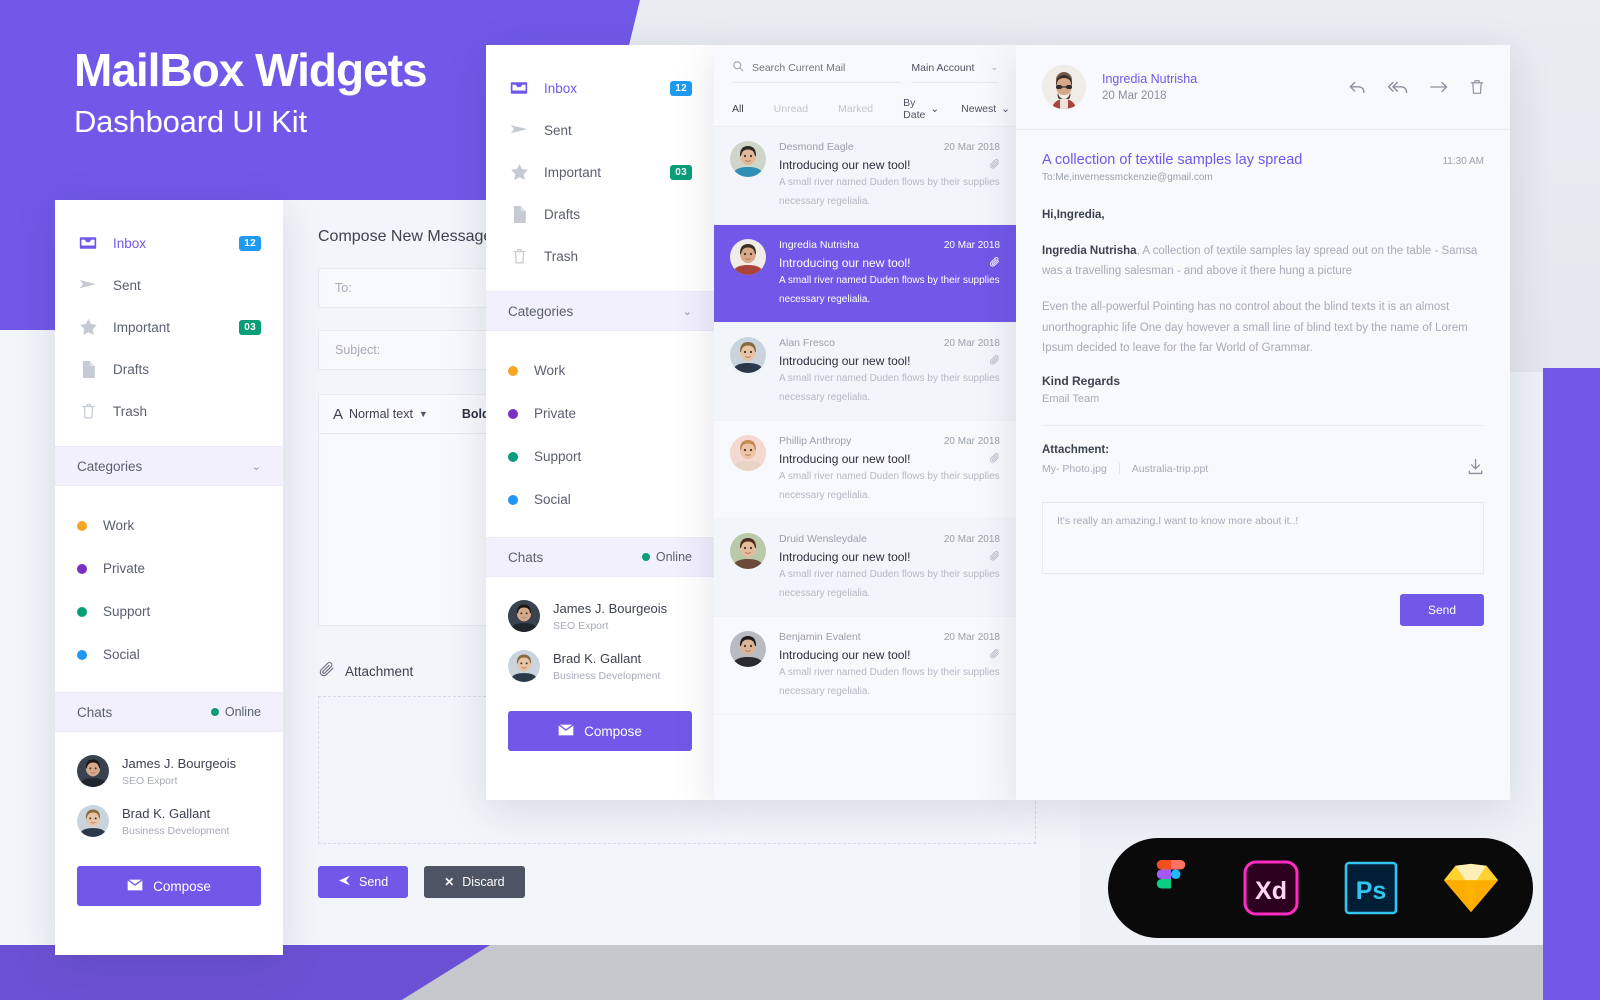 This screenshot has width=1600, height=1000. Describe the element at coordinates (1398, 87) in the screenshot. I see `reply-all-icon` at that location.